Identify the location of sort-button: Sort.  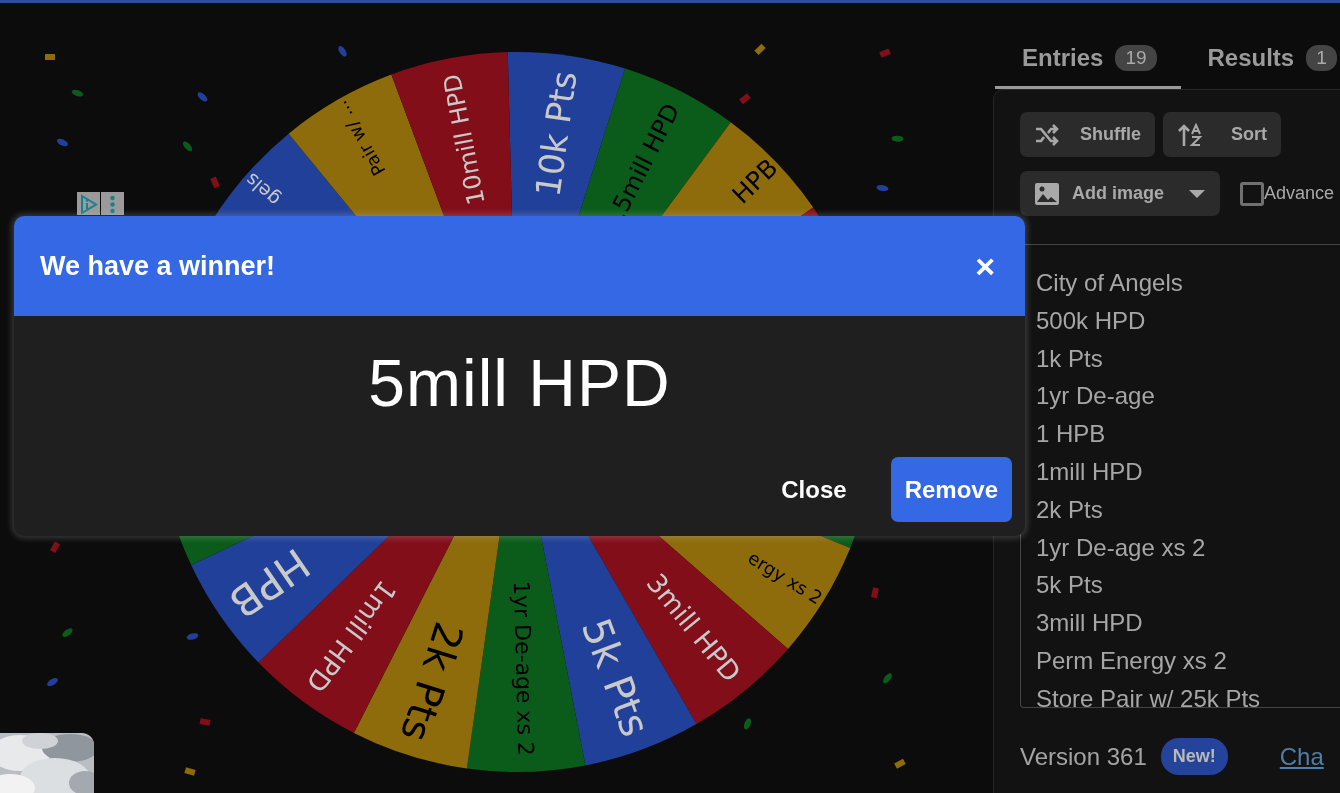
(1222, 134).